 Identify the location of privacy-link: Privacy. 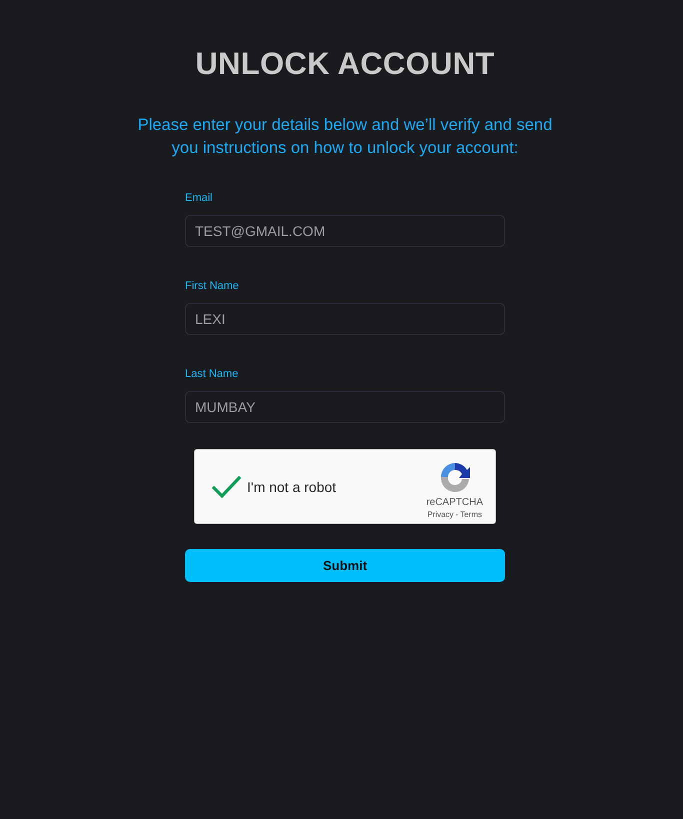
(440, 514).